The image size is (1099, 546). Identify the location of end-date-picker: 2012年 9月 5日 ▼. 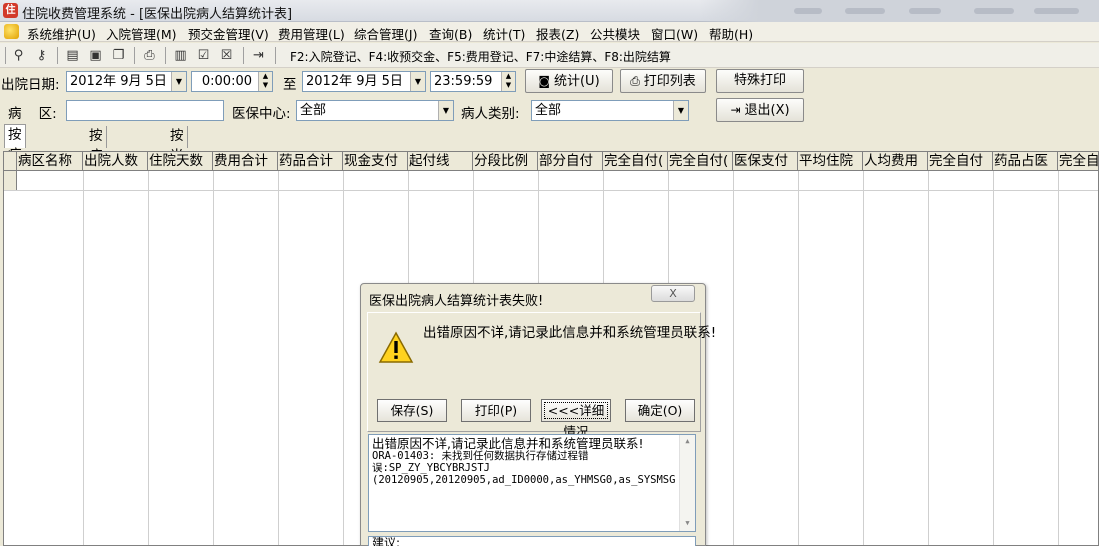
(364, 81).